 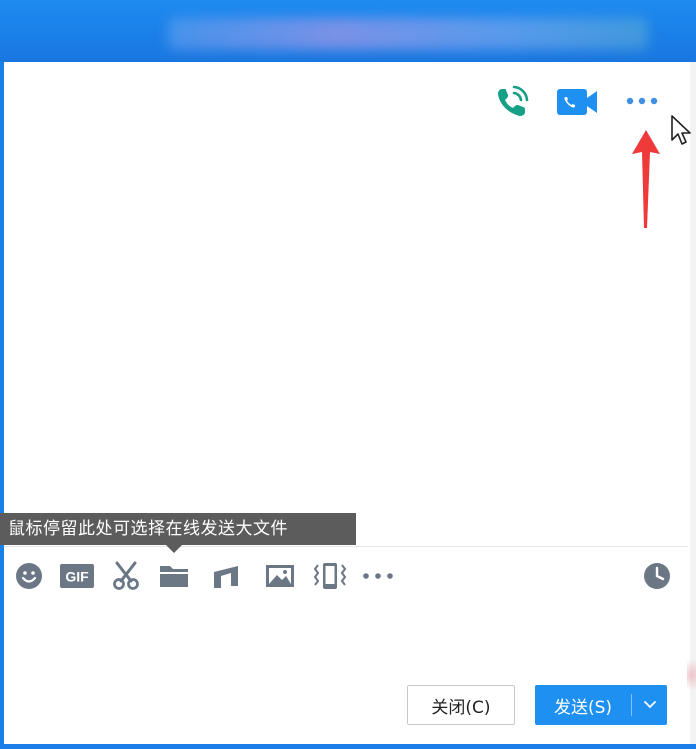 I want to click on image-icon, so click(x=280, y=576).